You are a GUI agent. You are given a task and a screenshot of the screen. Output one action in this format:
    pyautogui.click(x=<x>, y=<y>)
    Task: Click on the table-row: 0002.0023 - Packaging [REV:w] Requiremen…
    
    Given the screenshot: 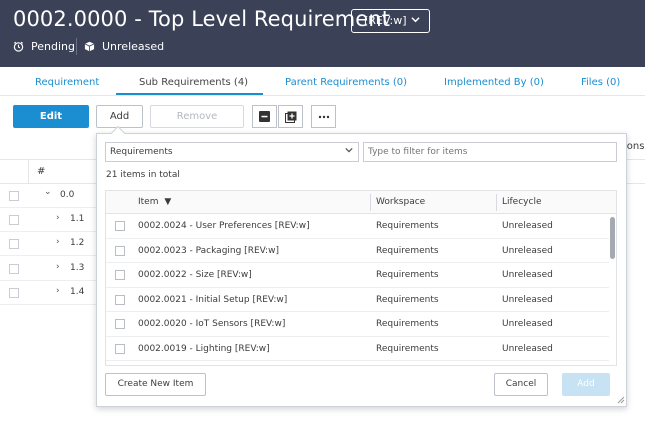 What is the action you would take?
    pyautogui.click(x=357, y=251)
    